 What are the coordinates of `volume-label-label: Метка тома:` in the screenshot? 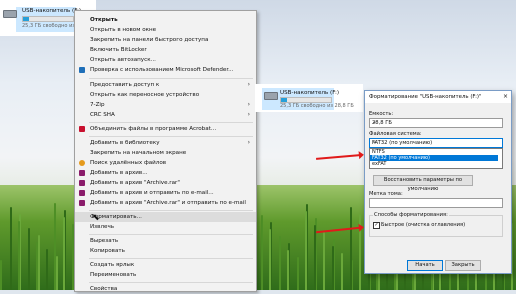 It's located at (386, 194).